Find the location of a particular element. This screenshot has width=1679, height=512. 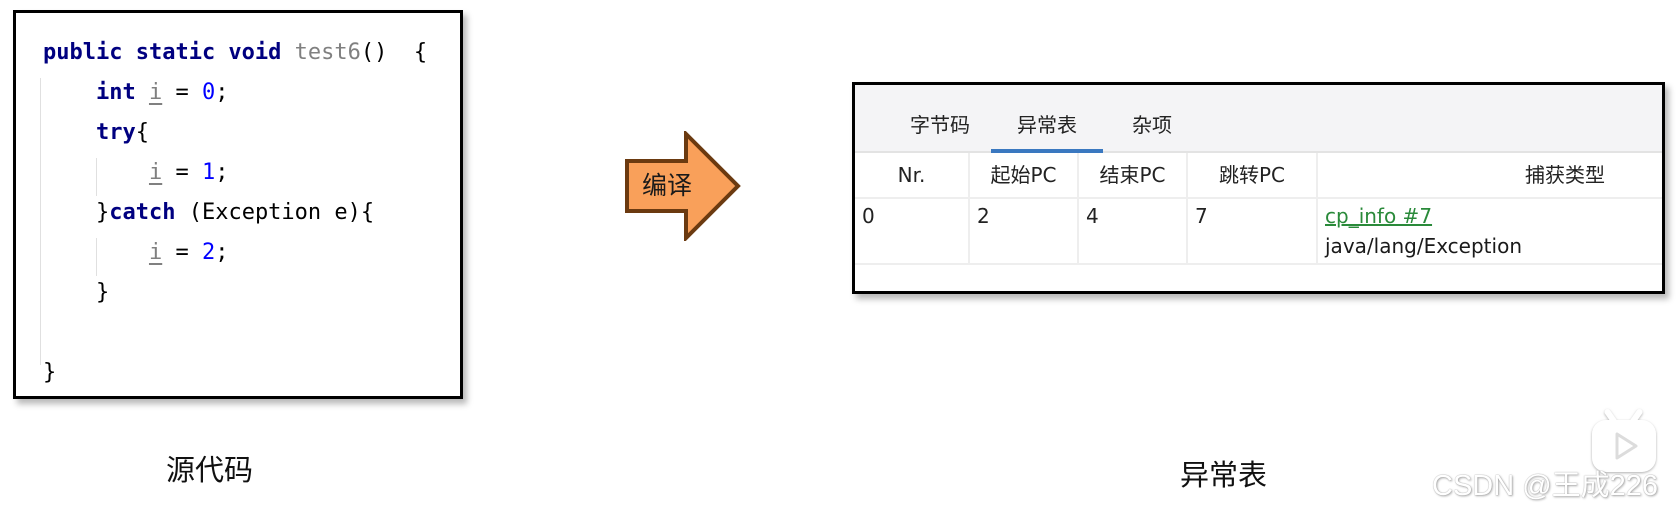

column-header-handler-pc: 跳转PC is located at coordinates (1253, 175).